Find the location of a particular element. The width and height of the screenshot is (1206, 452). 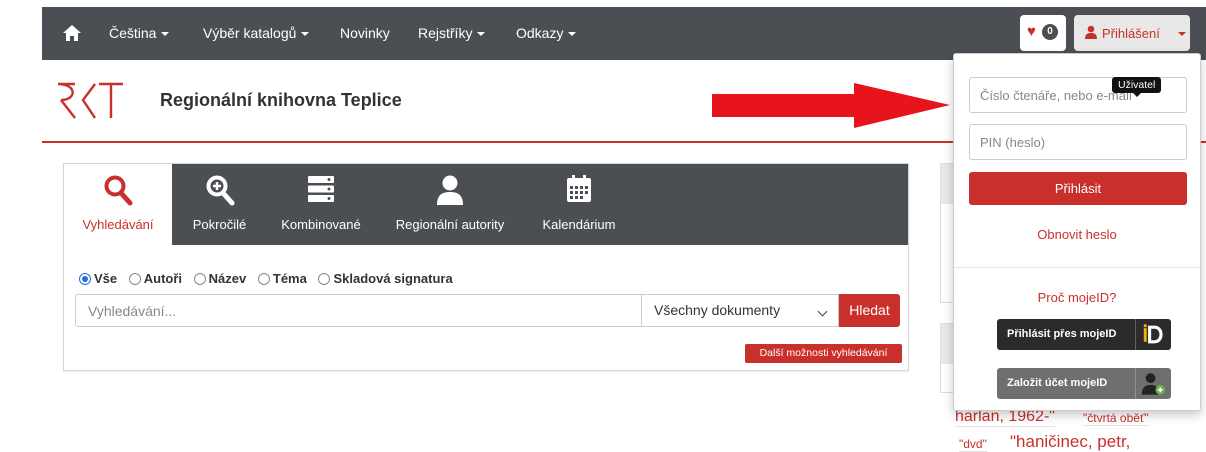

tab-label: Pokročilé is located at coordinates (219, 224).